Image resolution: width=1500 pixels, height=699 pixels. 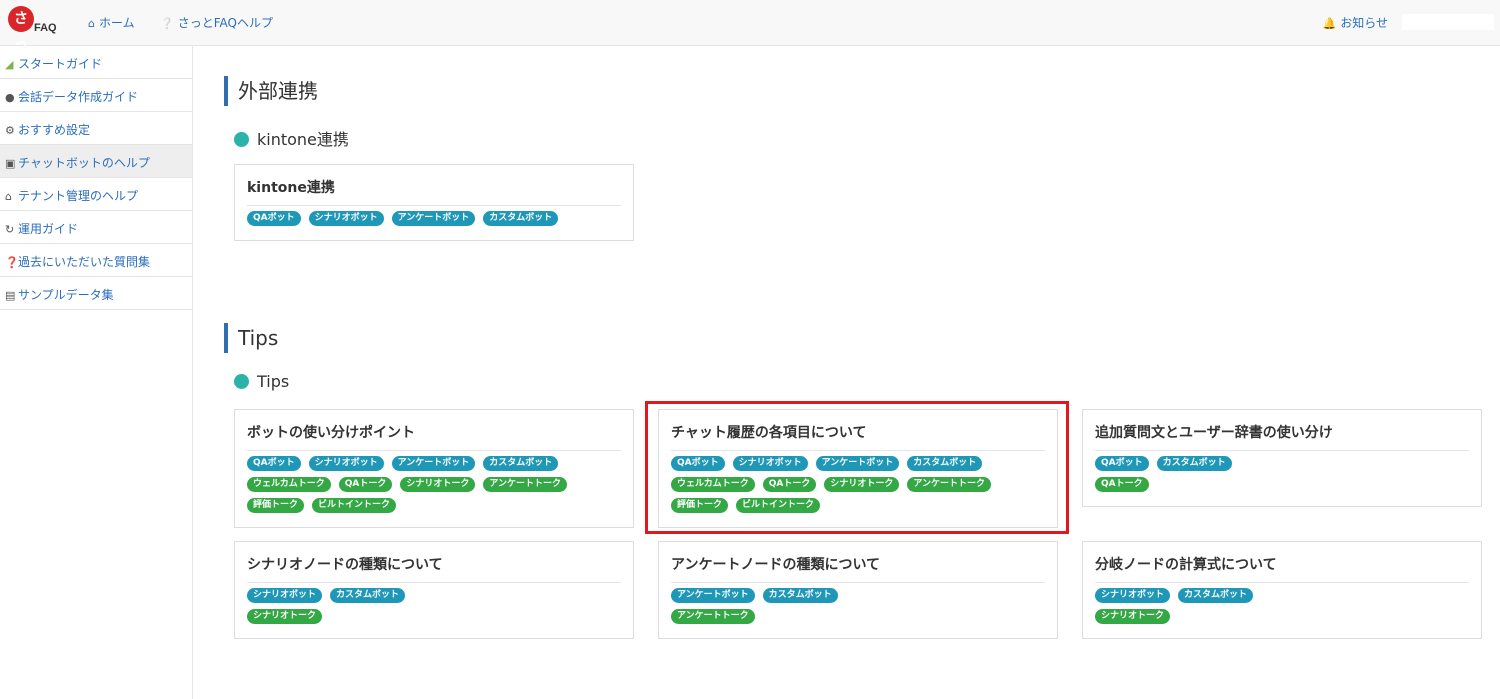 I want to click on question-circle-icon: ❓, so click(x=12, y=262).